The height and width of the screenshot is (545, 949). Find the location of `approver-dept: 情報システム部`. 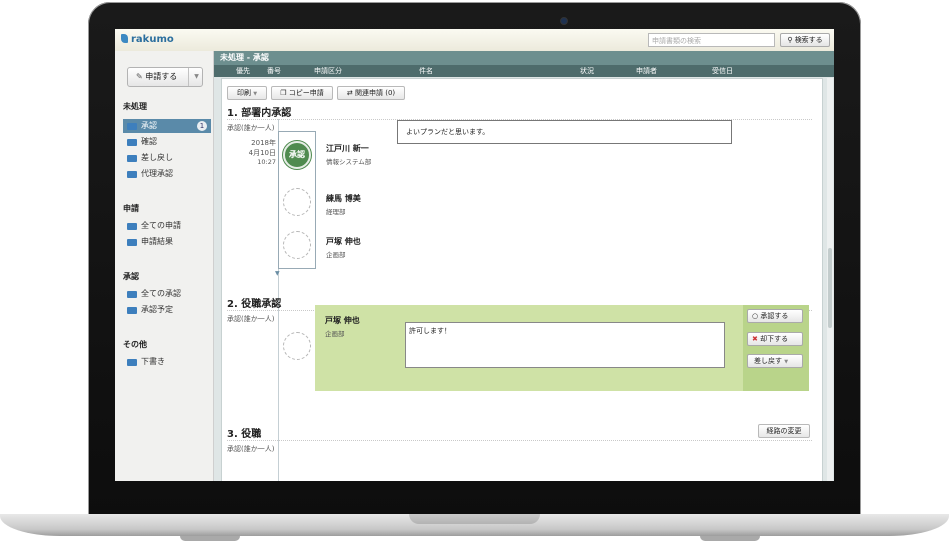

approver-dept: 情報システム部 is located at coordinates (349, 162).